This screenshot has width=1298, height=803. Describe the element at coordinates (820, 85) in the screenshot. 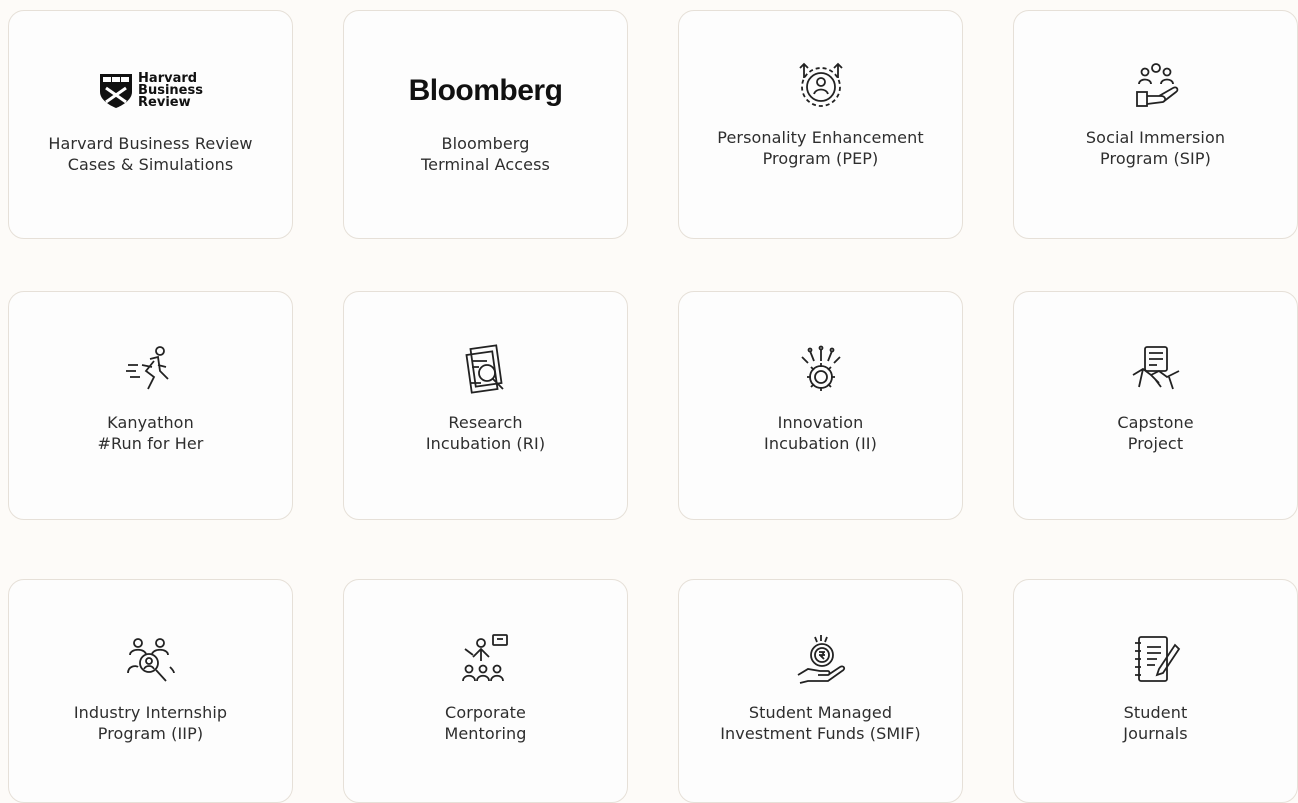

I see `personality-growth-icon` at that location.